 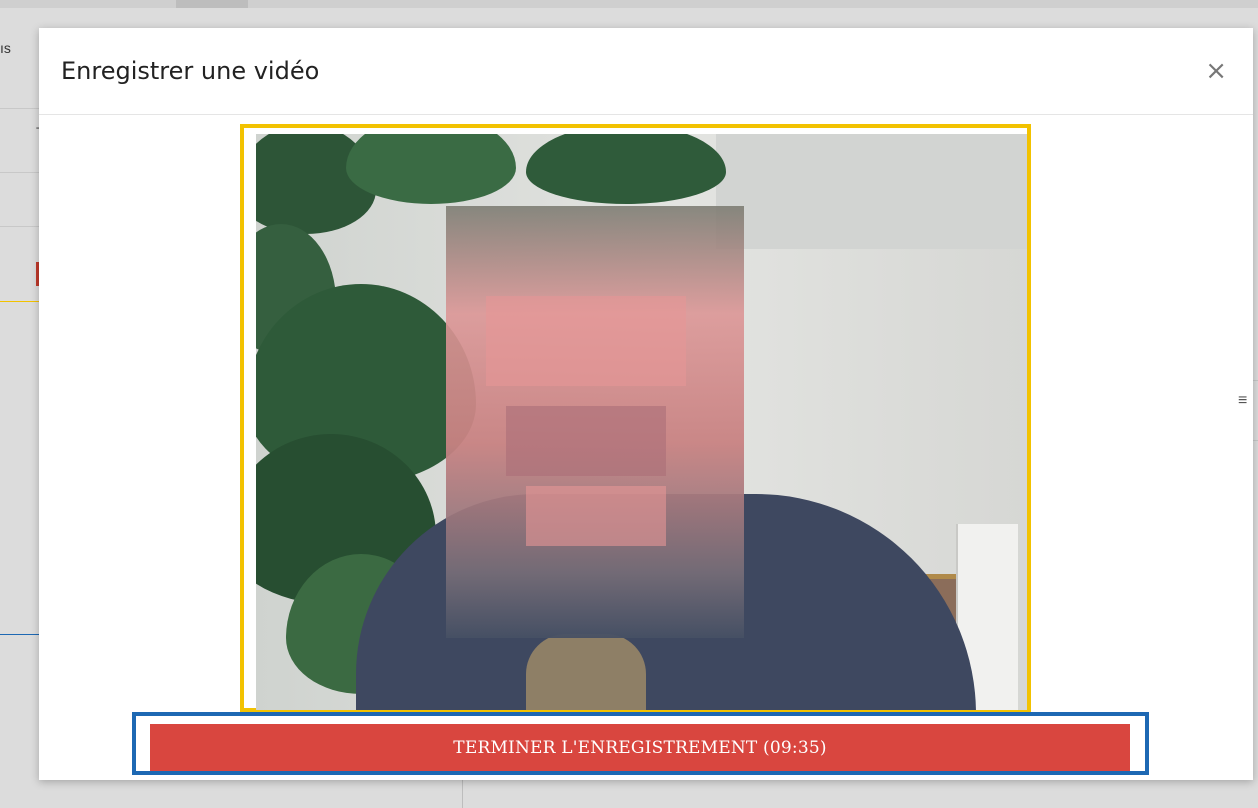 What do you see at coordinates (640, 747) in the screenshot?
I see `stop-recording-button: TERMINER L'ENREGISTREMENT (09:35)` at bounding box center [640, 747].